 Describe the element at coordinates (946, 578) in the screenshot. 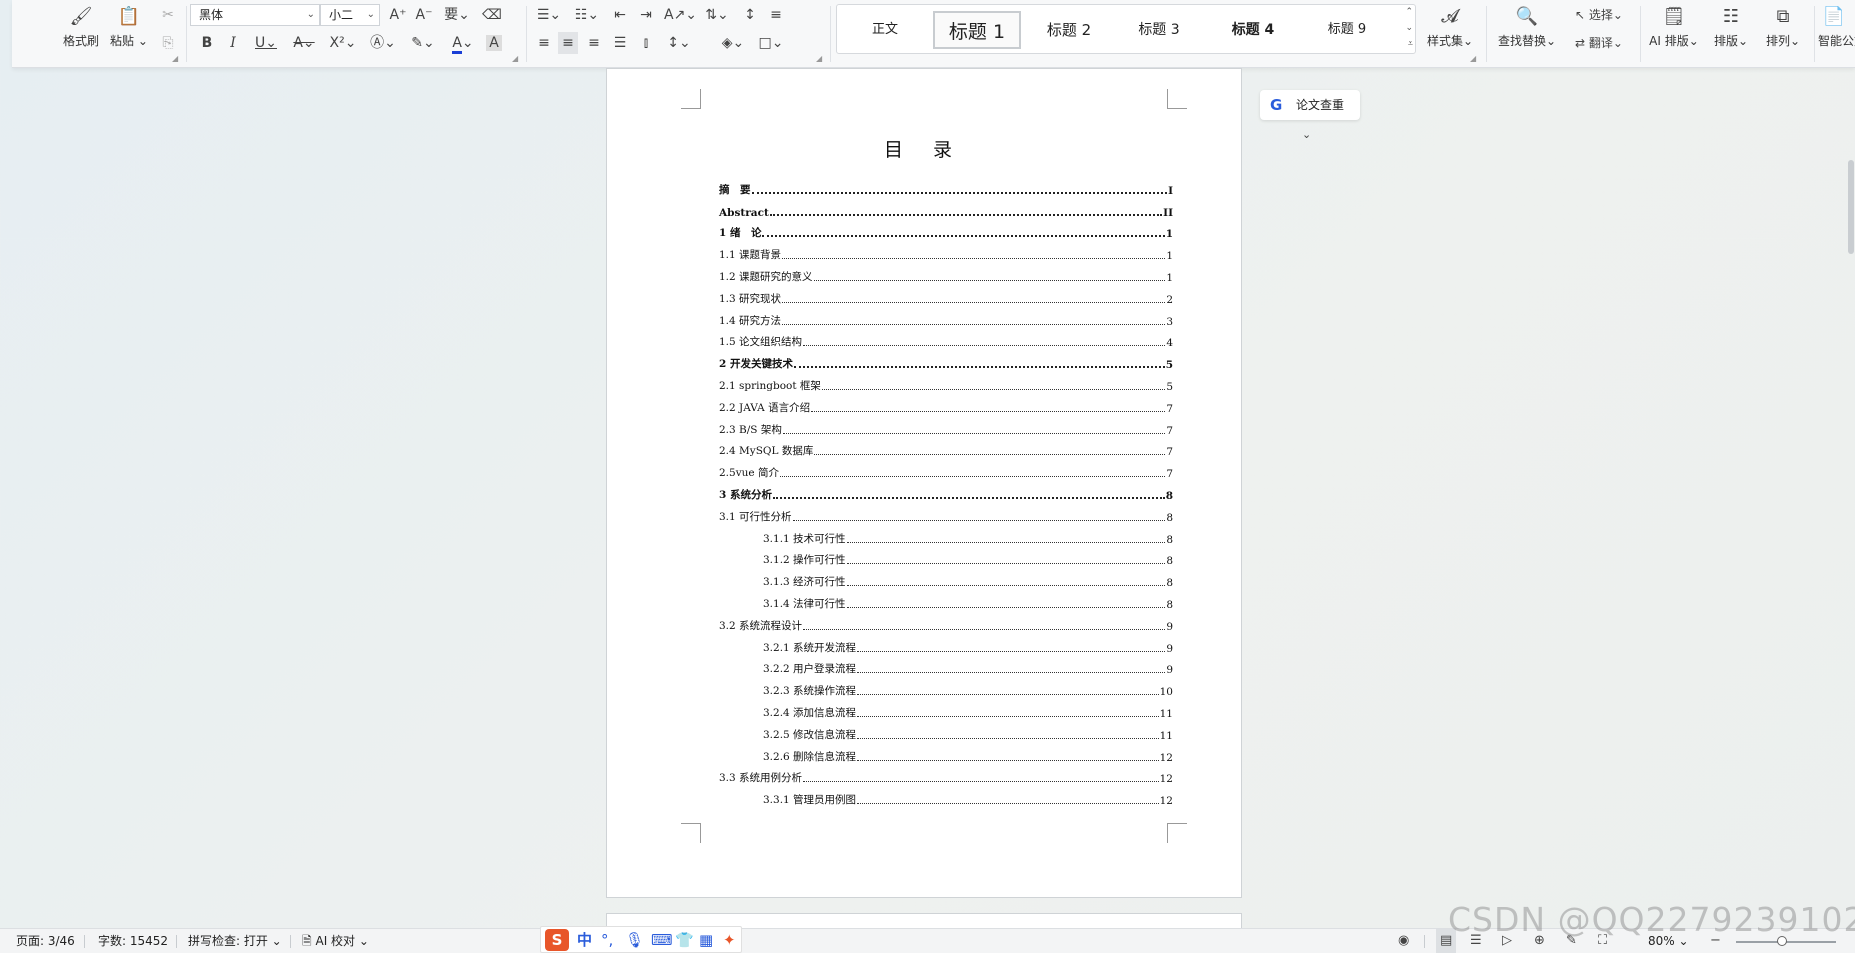

I see `toc-entry: 3.1.3 经济可行性 8` at that location.